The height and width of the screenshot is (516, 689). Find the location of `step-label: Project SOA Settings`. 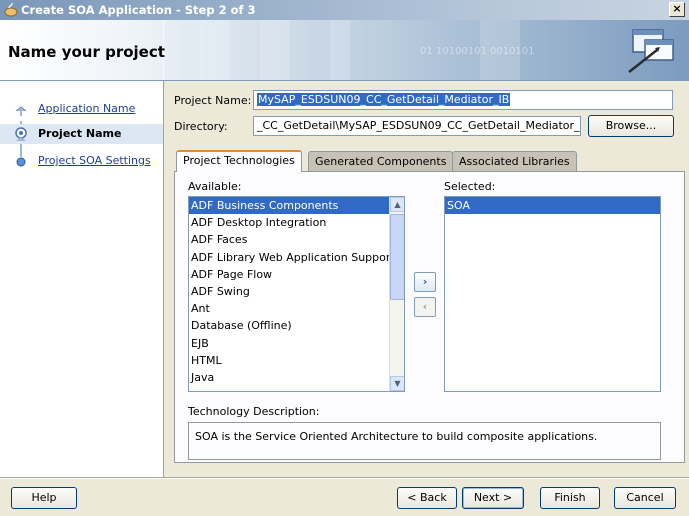

step-label: Project SOA Settings is located at coordinates (94, 160).